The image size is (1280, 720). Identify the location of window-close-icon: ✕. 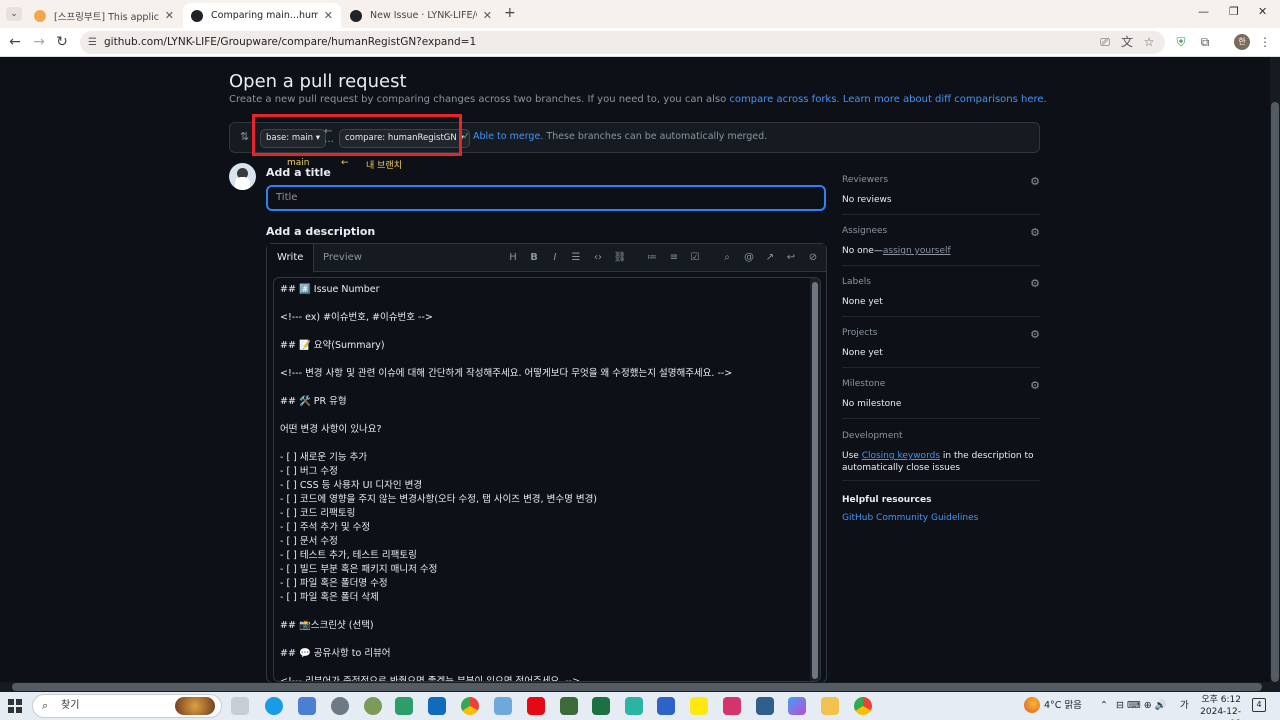
(1262, 11).